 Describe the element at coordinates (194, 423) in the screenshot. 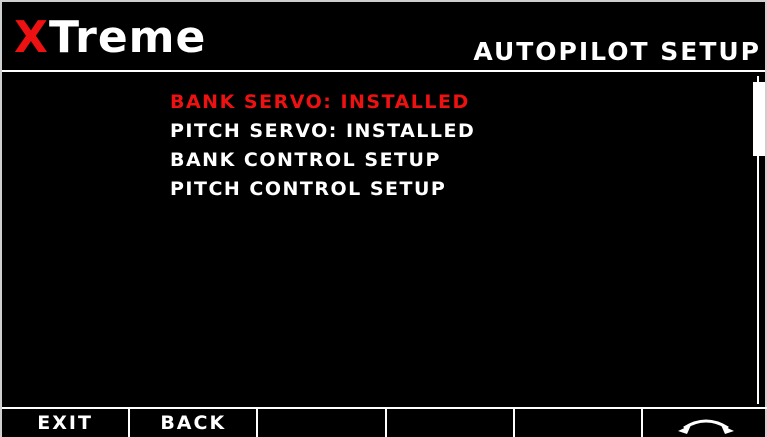

I see `back-button: BACK` at that location.